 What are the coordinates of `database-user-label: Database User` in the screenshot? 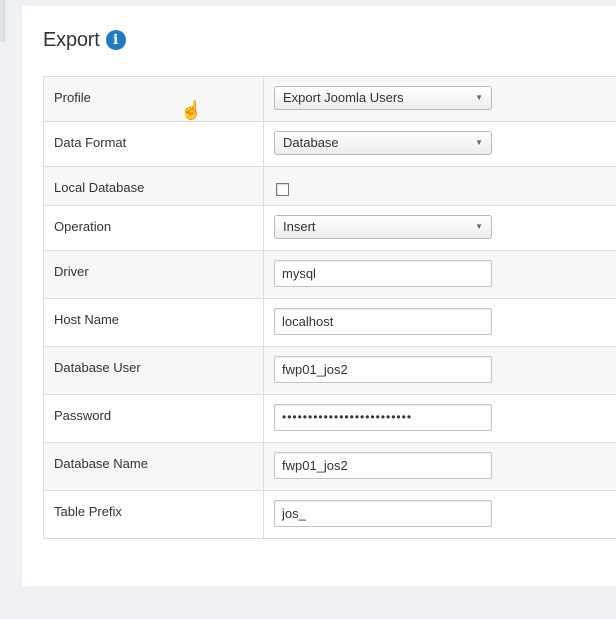 It's located at (153, 370).